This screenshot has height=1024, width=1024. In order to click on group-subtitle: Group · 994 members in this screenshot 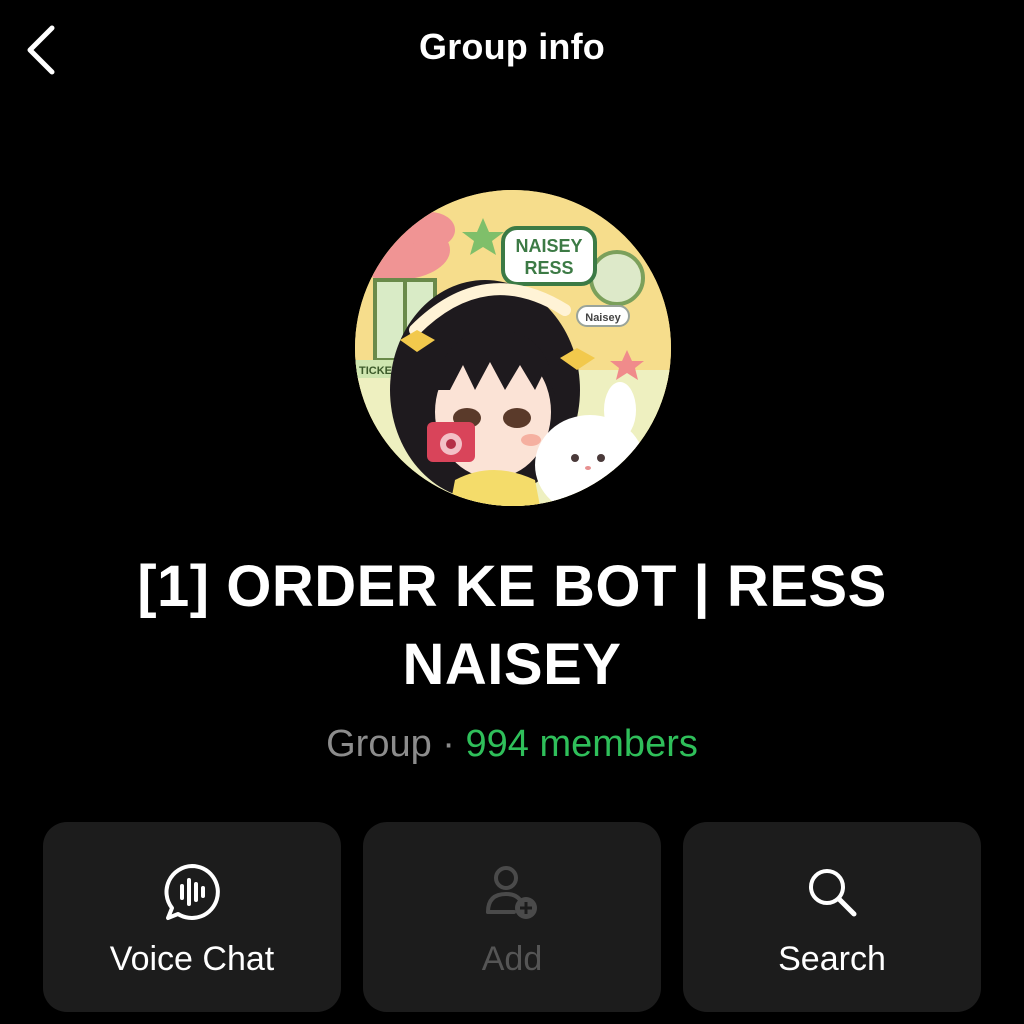, I will do `click(512, 744)`.